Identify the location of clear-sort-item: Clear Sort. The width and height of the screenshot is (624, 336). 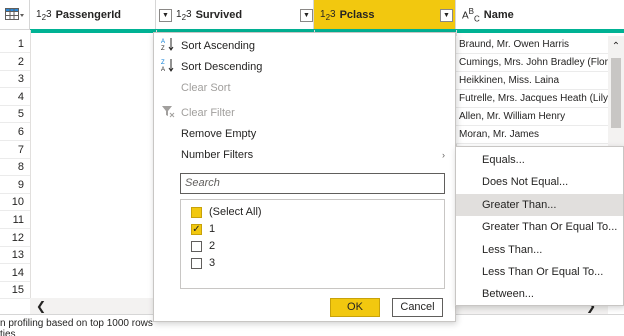
(304, 87).